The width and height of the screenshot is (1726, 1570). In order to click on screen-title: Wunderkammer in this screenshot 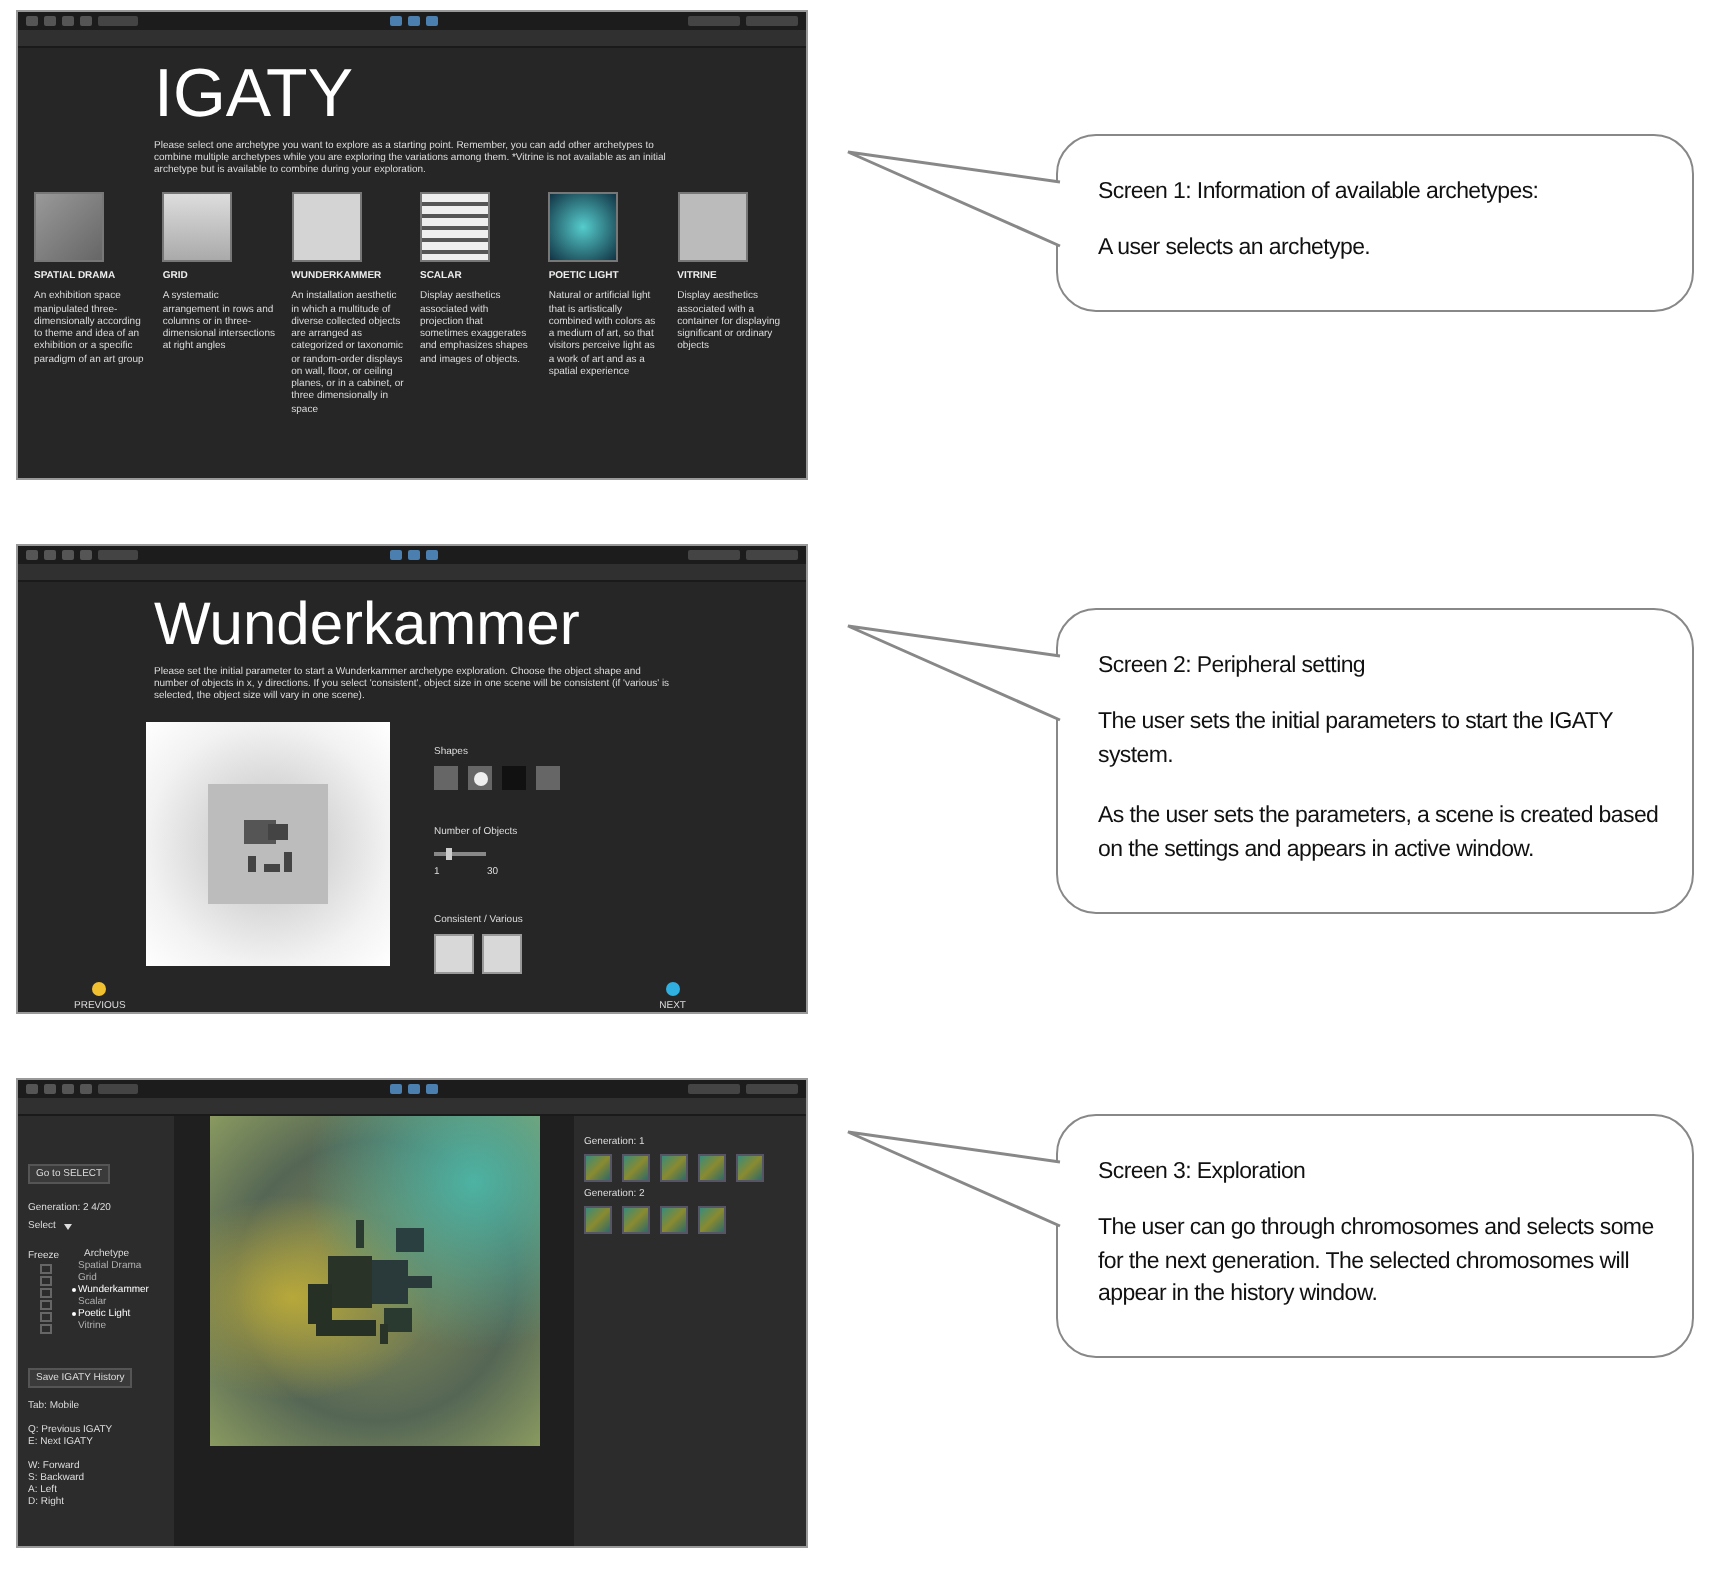, I will do `click(367, 625)`.